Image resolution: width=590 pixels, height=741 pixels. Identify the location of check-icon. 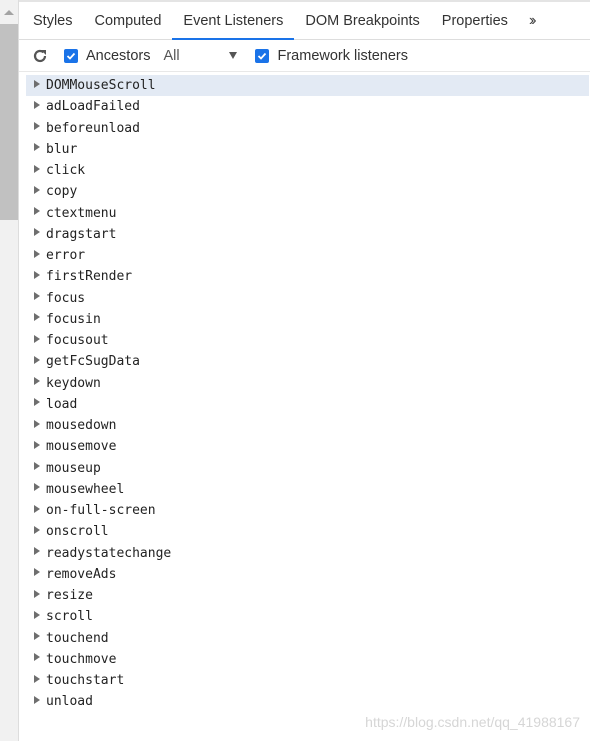
(262, 56).